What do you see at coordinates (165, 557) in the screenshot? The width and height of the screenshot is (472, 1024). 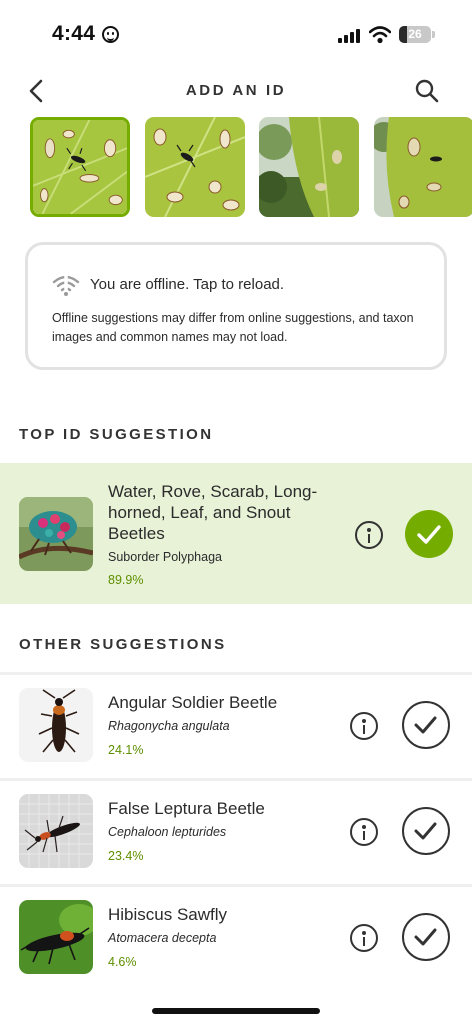 I see `taxon-scientific-name: Suborder Polyphaga` at bounding box center [165, 557].